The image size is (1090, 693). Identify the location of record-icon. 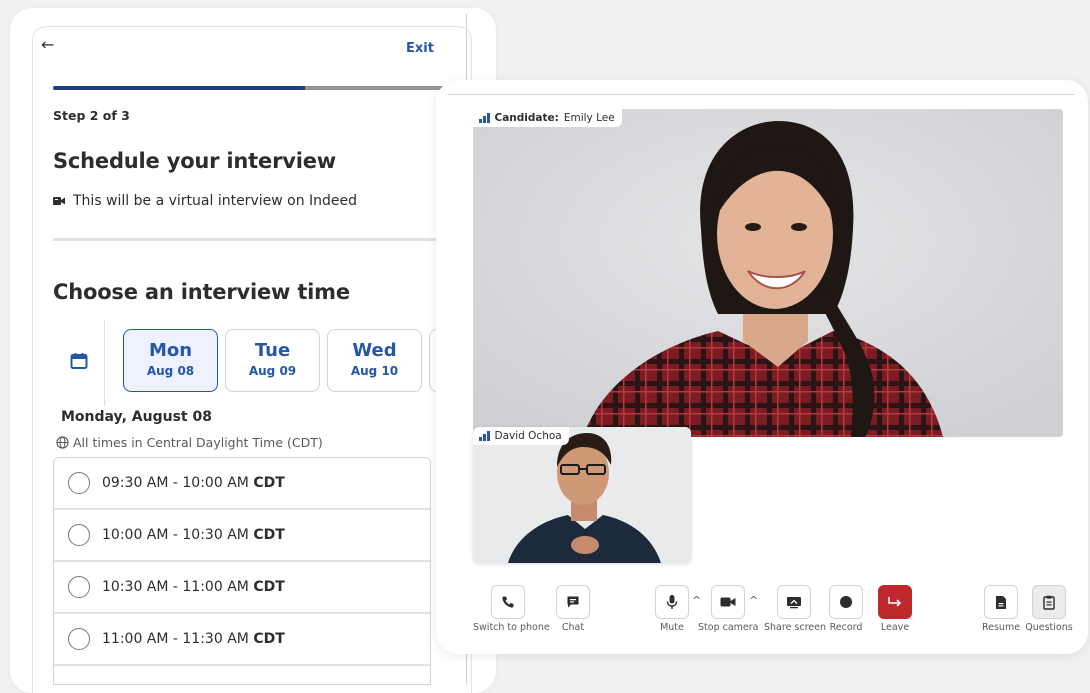
(846, 602).